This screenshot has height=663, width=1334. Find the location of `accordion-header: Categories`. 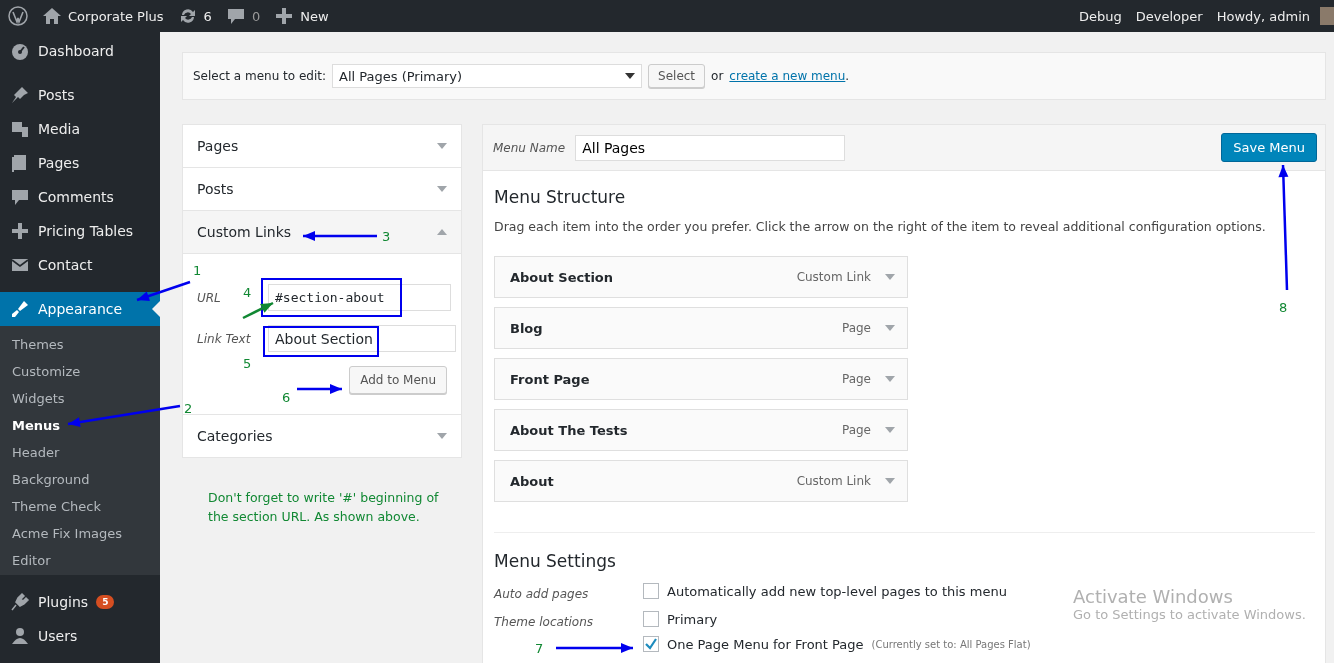

accordion-header: Categories is located at coordinates (322, 435).